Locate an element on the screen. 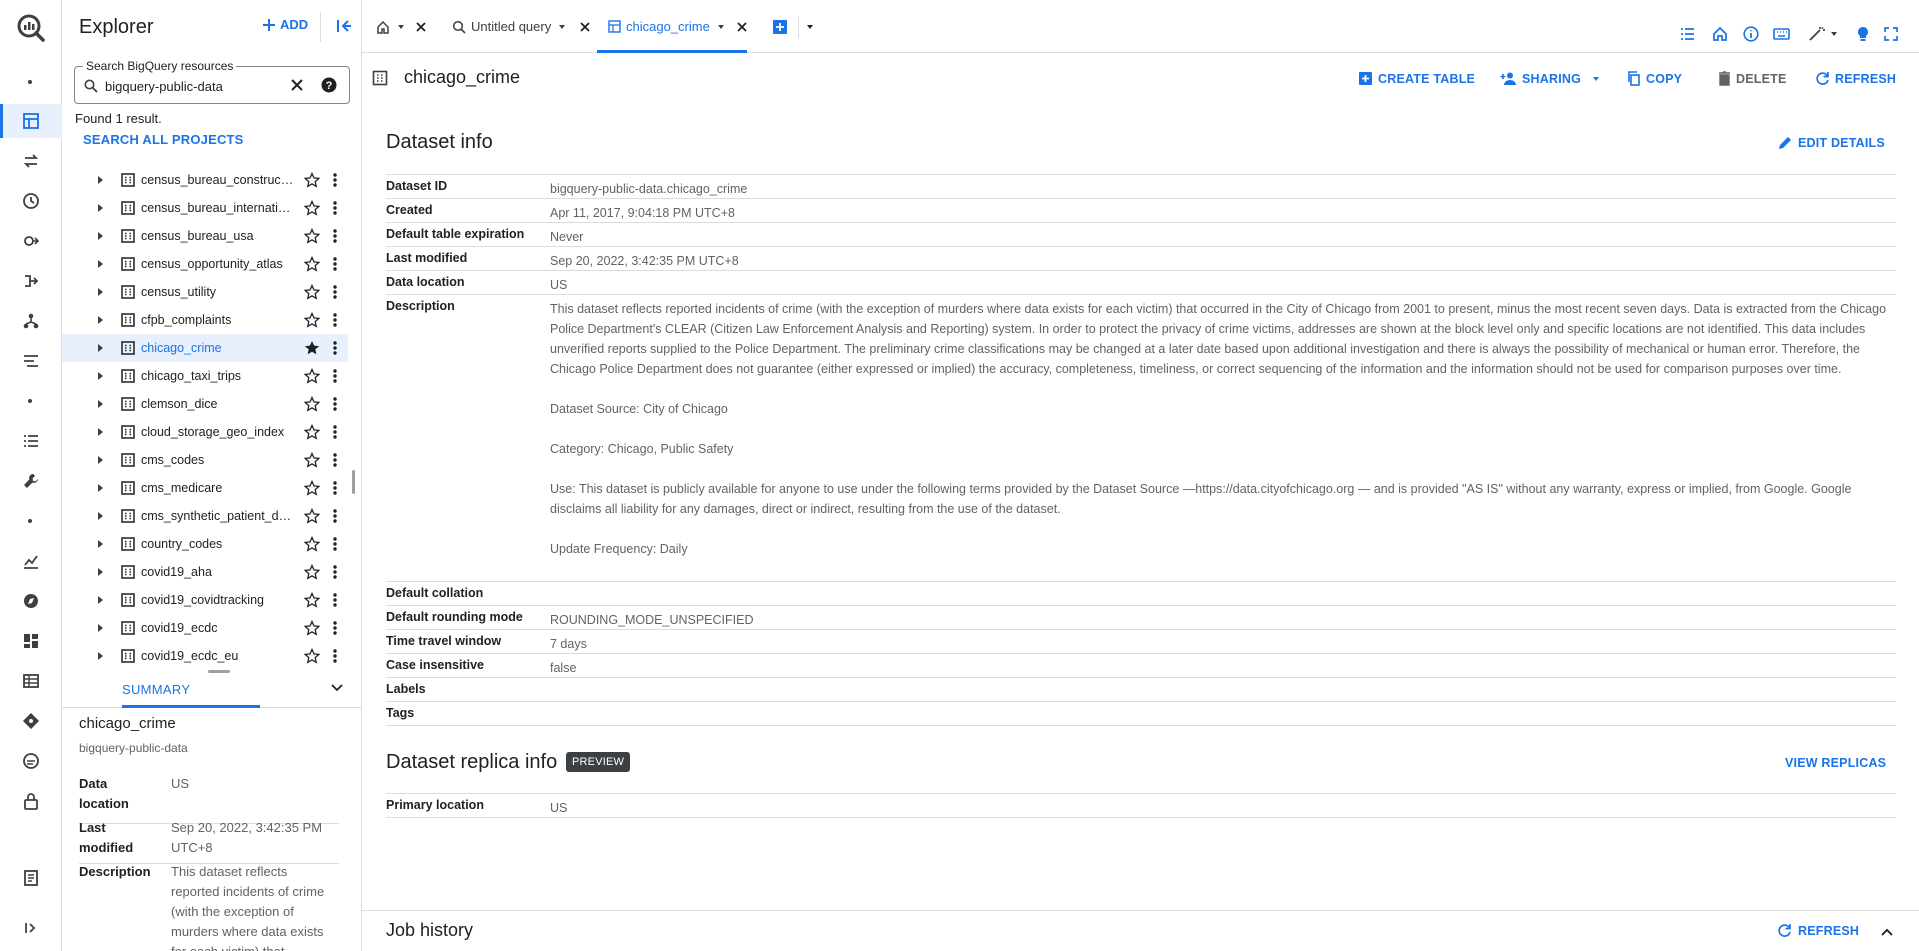  dataform-icon is located at coordinates (31, 361).